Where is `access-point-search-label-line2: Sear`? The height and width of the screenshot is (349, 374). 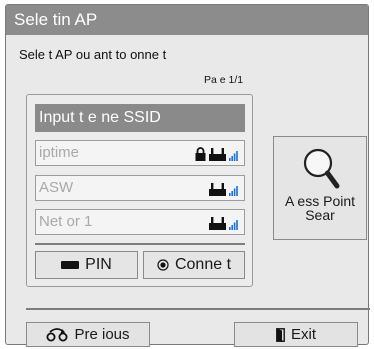 access-point-search-label-line2: Sear is located at coordinates (320, 215).